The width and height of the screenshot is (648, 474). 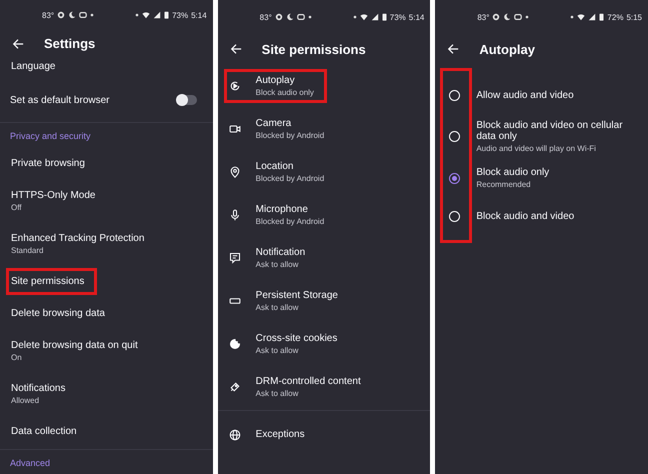 What do you see at coordinates (17, 357) in the screenshot?
I see `item-value: On` at bounding box center [17, 357].